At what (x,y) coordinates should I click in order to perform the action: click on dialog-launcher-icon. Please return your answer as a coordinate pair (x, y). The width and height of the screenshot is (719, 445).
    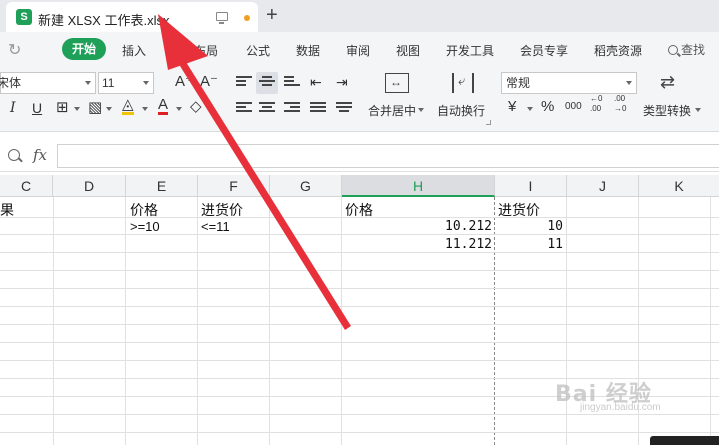
    Looking at the image, I should click on (488, 122).